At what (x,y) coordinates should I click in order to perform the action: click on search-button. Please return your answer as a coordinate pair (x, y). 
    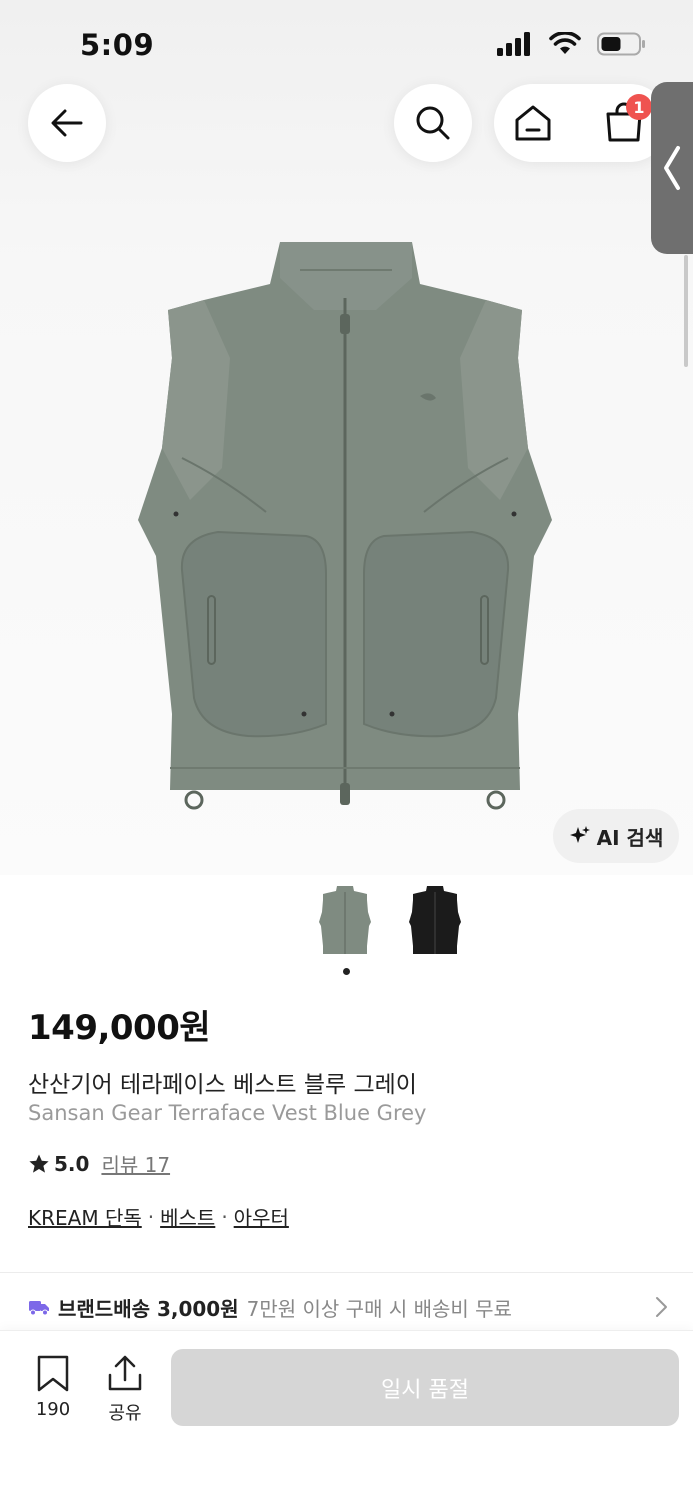
    Looking at the image, I should click on (433, 123).